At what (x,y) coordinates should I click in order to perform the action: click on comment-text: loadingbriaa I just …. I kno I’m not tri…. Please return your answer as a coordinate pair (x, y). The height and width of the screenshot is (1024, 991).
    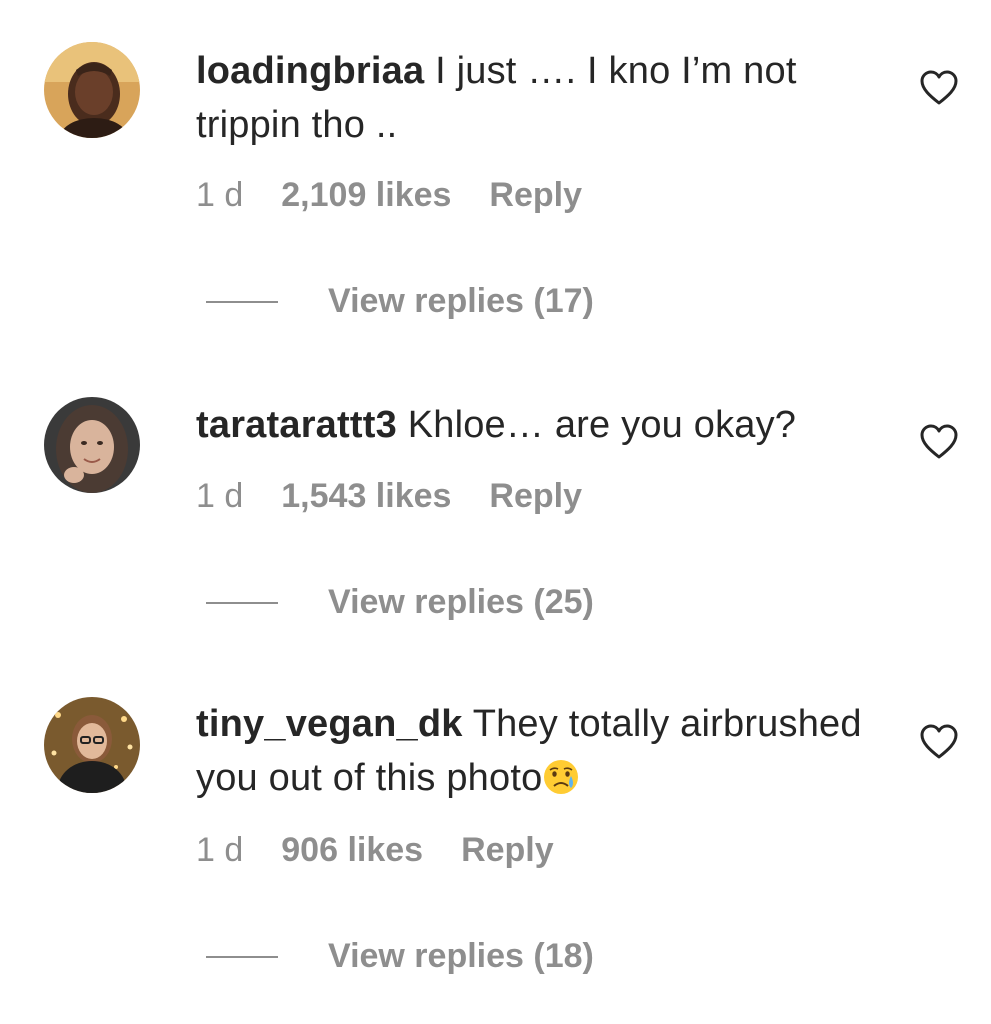
    Looking at the image, I should click on (536, 98).